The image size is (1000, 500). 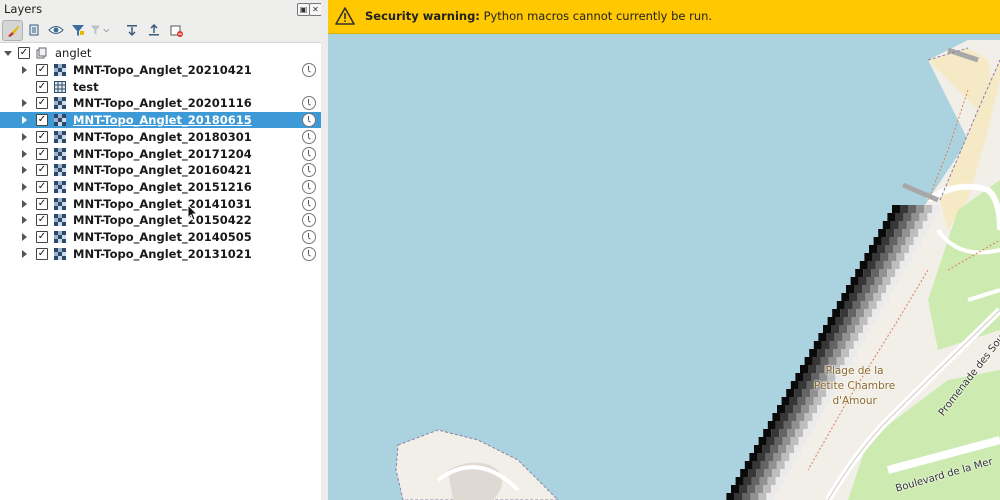 What do you see at coordinates (154, 30) in the screenshot?
I see `collapse-all-icon` at bounding box center [154, 30].